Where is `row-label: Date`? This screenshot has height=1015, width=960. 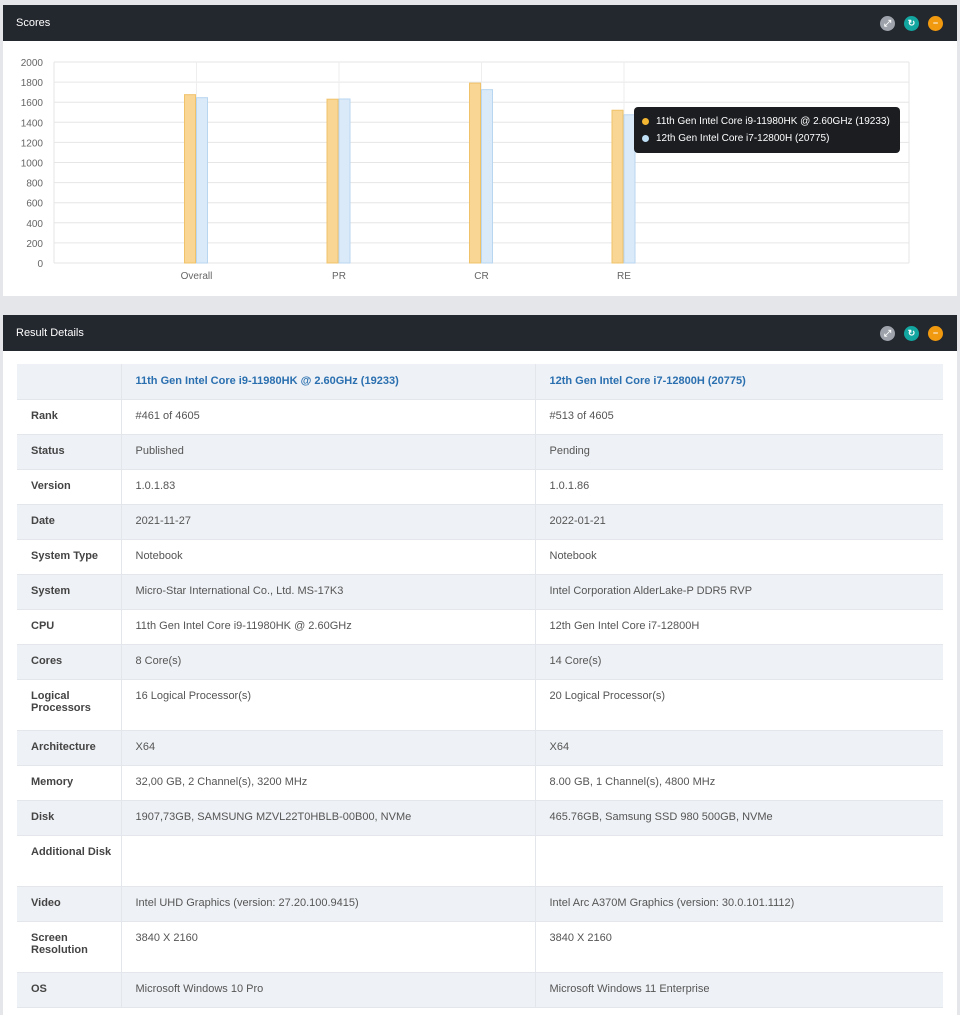
row-label: Date is located at coordinates (69, 522).